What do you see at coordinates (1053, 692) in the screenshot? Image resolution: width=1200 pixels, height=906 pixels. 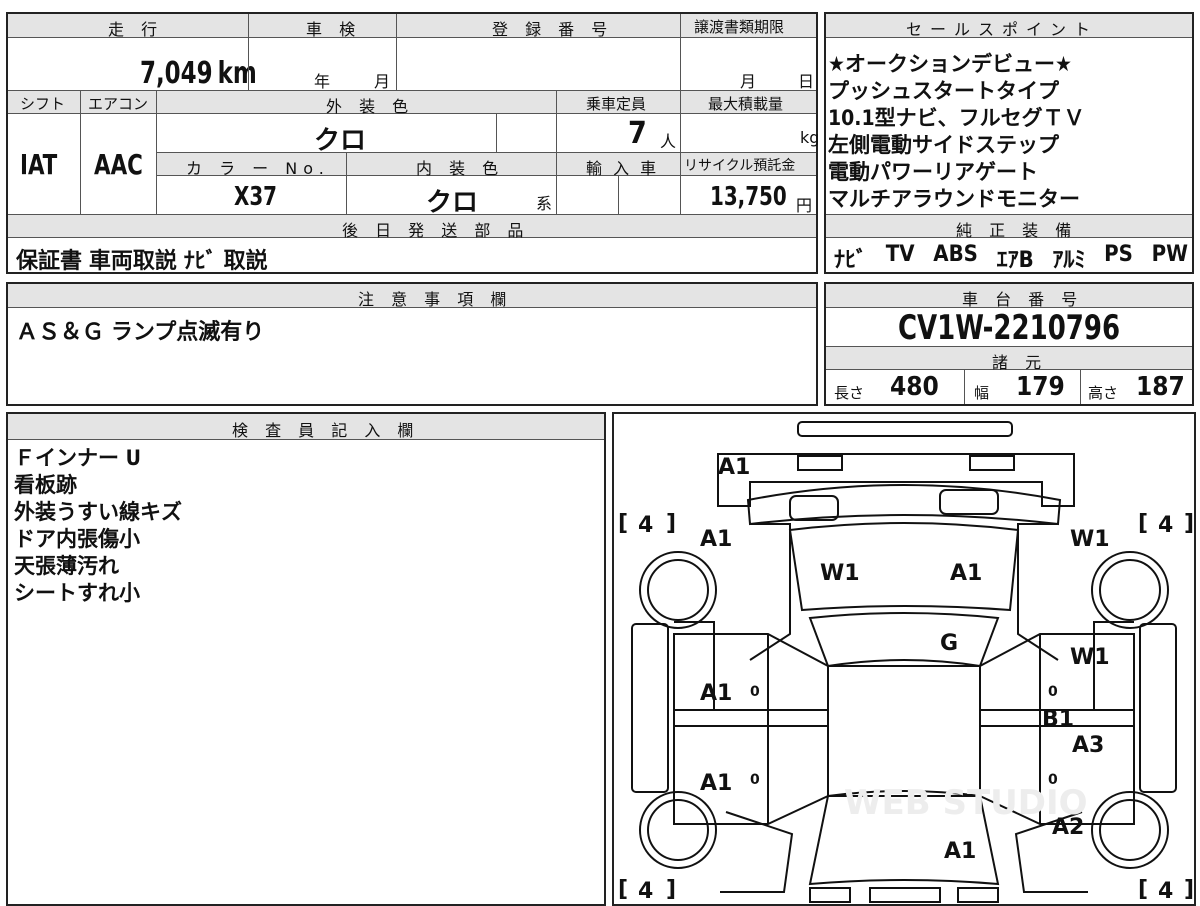 I see `door-zero-3: 0` at bounding box center [1053, 692].